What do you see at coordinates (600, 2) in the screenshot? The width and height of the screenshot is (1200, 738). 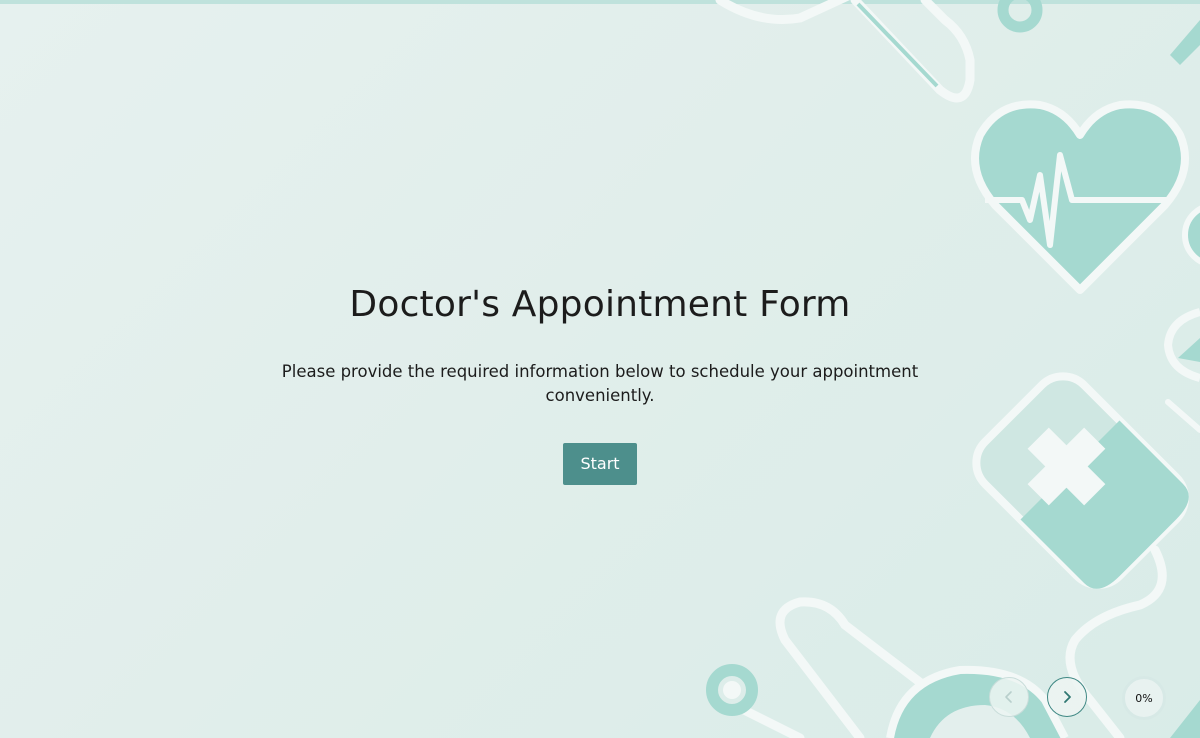 I see `top-accent-bar` at bounding box center [600, 2].